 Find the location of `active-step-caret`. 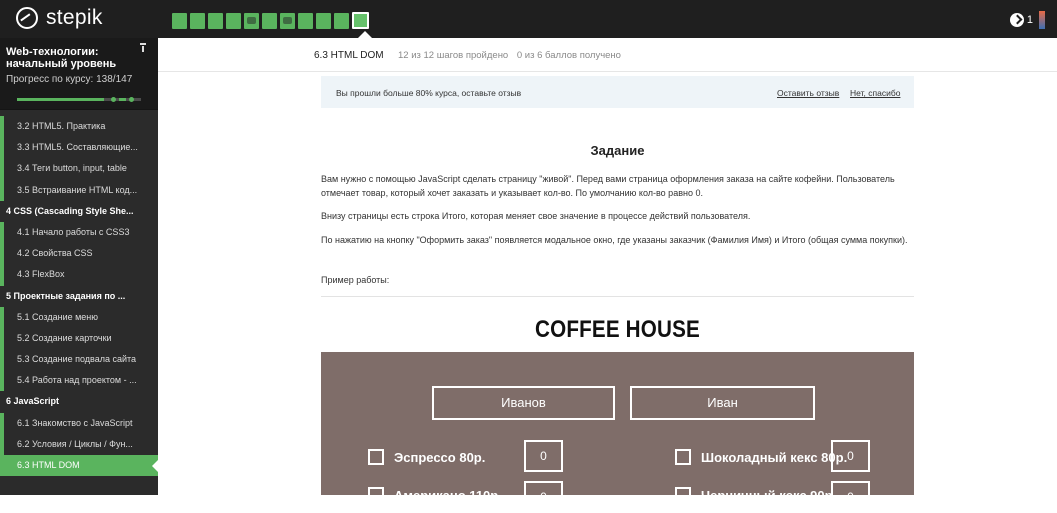

active-step-caret is located at coordinates (365, 34).